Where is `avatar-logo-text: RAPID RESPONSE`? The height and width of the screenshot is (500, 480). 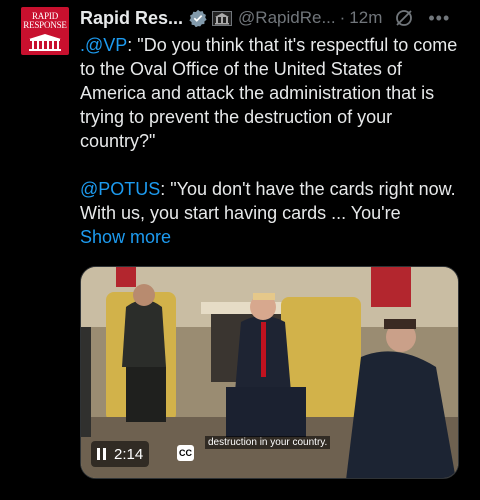 avatar-logo-text: RAPID RESPONSE is located at coordinates (45, 20).